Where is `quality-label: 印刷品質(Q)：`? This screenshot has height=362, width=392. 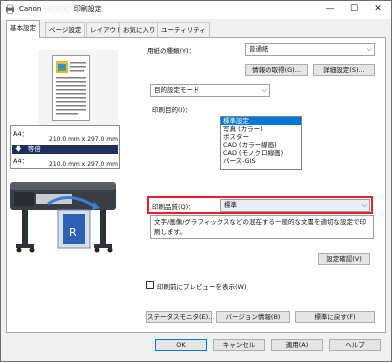 quality-label: 印刷品質(Q)： is located at coordinates (173, 207).